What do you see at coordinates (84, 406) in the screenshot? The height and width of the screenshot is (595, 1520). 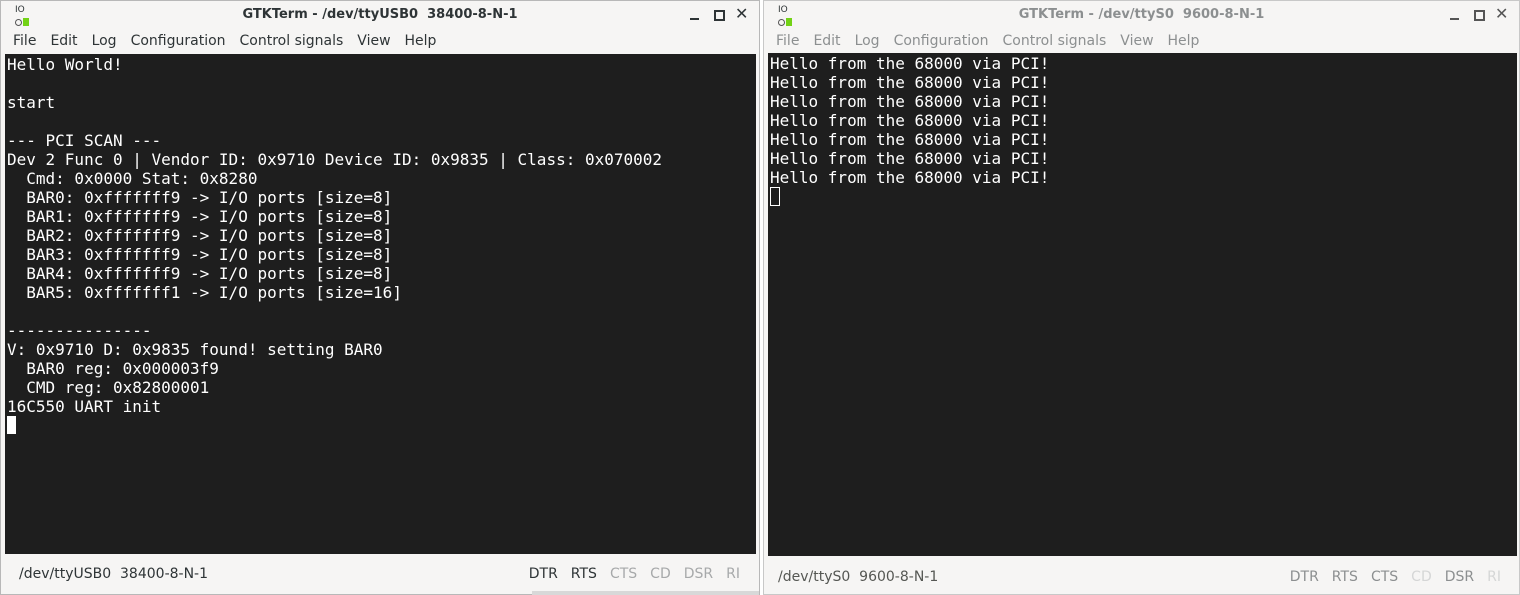 I see `terminal-line: 16C550 UART init` at bounding box center [84, 406].